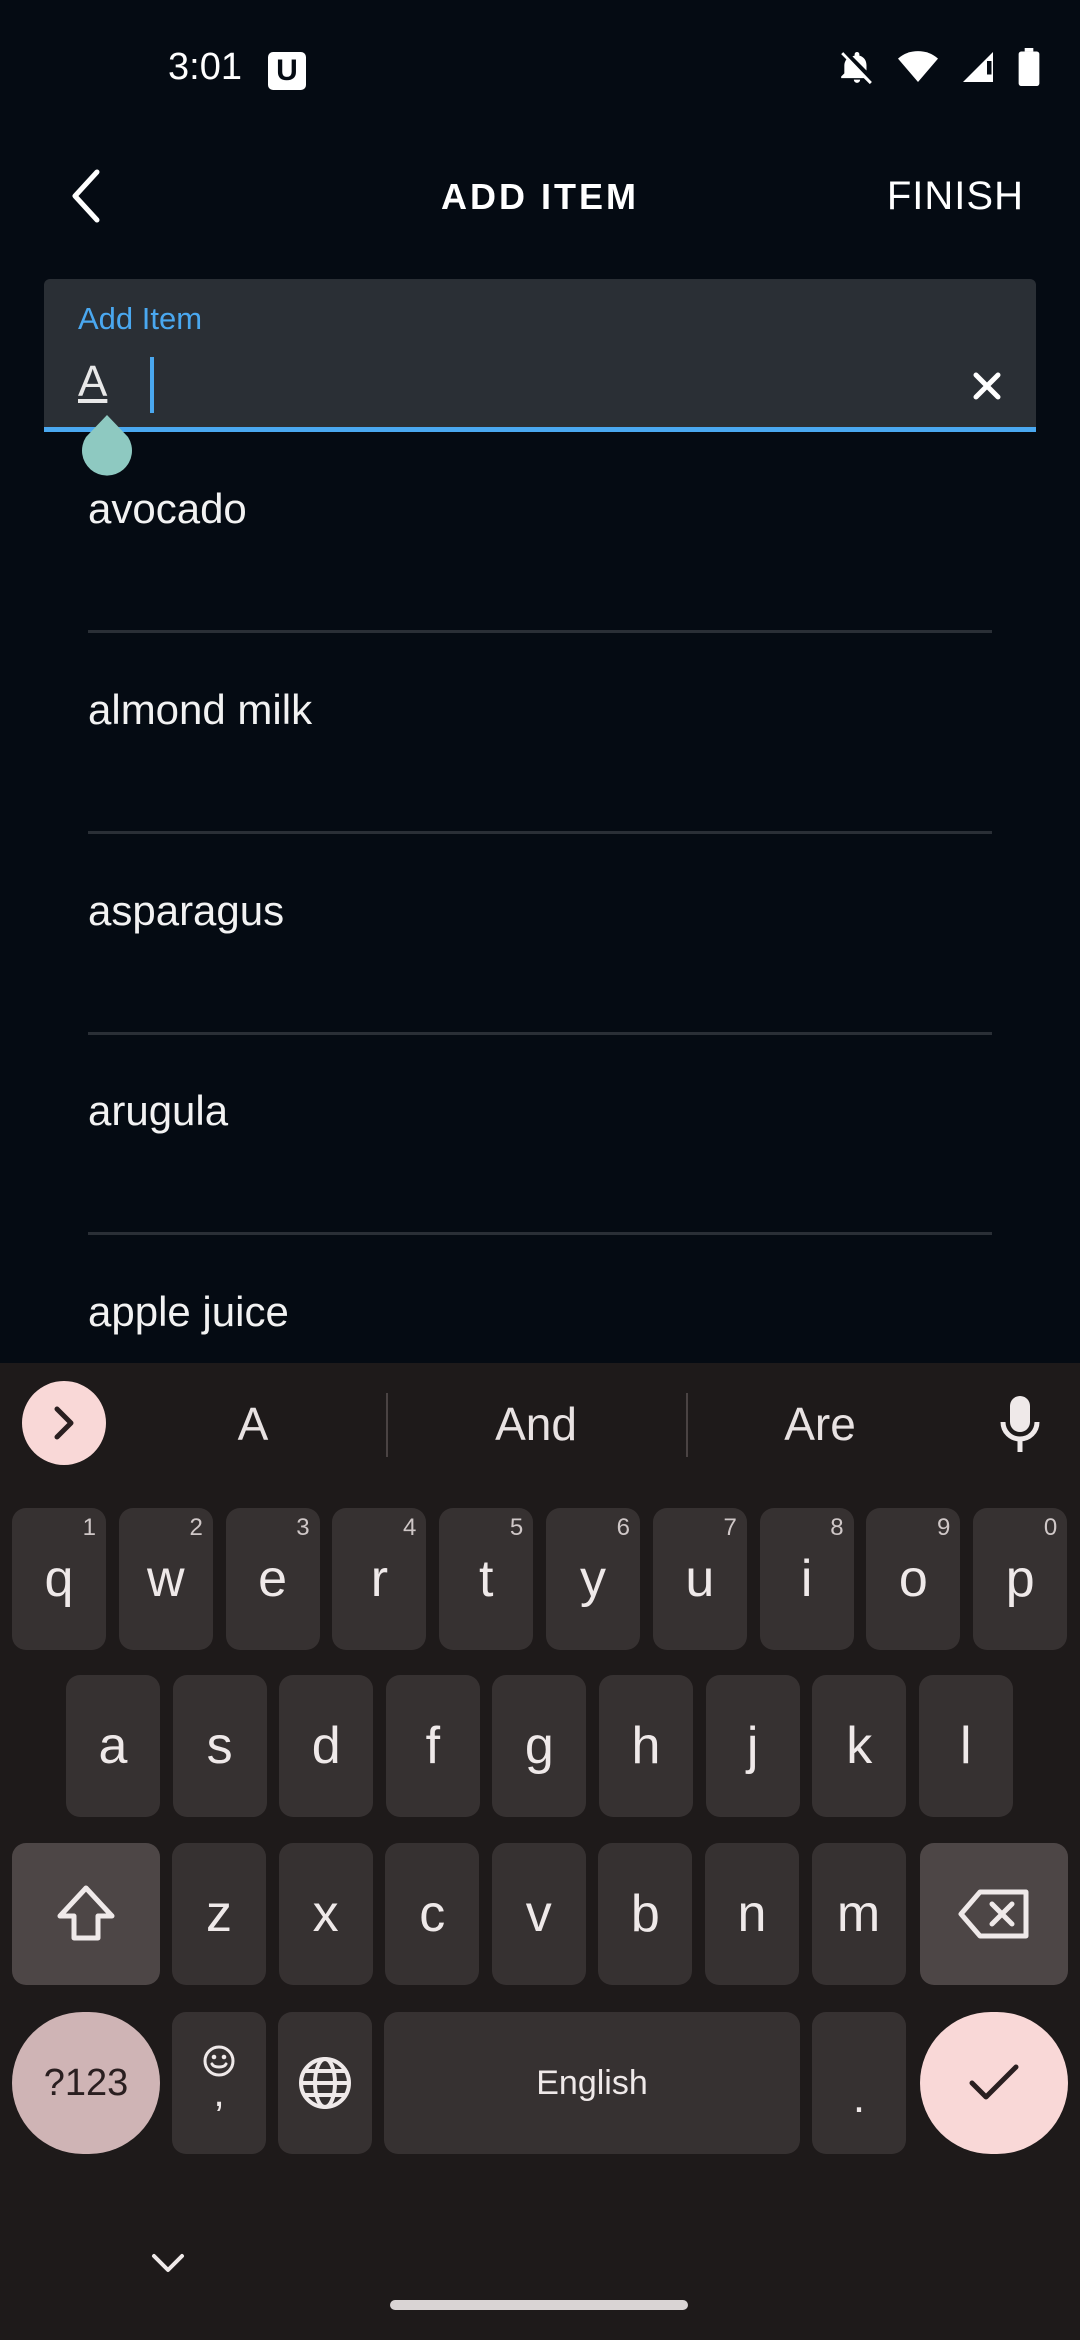 The height and width of the screenshot is (2340, 1080). Describe the element at coordinates (752, 1914) in the screenshot. I see `key-n: n` at that location.